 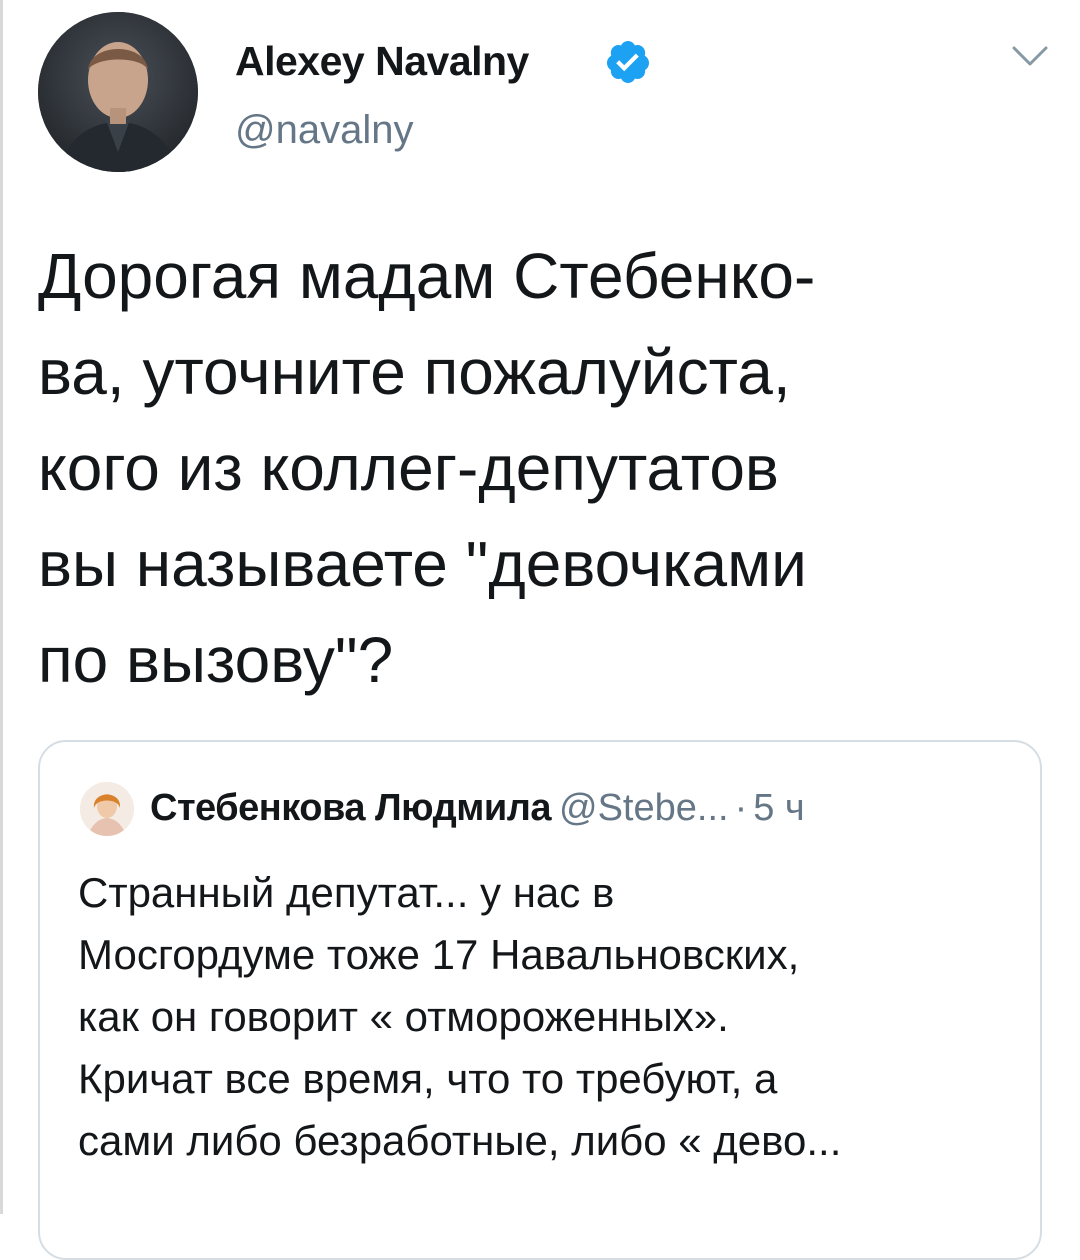 What do you see at coordinates (346, 892) in the screenshot?
I see `quoted-text-line: Странный депутат... у нас в` at bounding box center [346, 892].